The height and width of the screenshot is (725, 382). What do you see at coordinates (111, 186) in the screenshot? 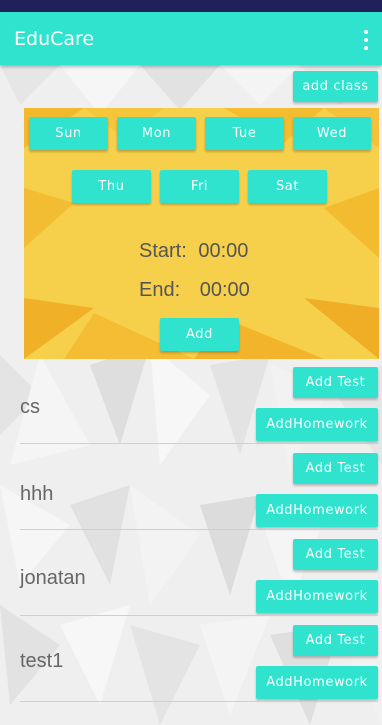
I see `day-thu-button: Thu` at bounding box center [111, 186].